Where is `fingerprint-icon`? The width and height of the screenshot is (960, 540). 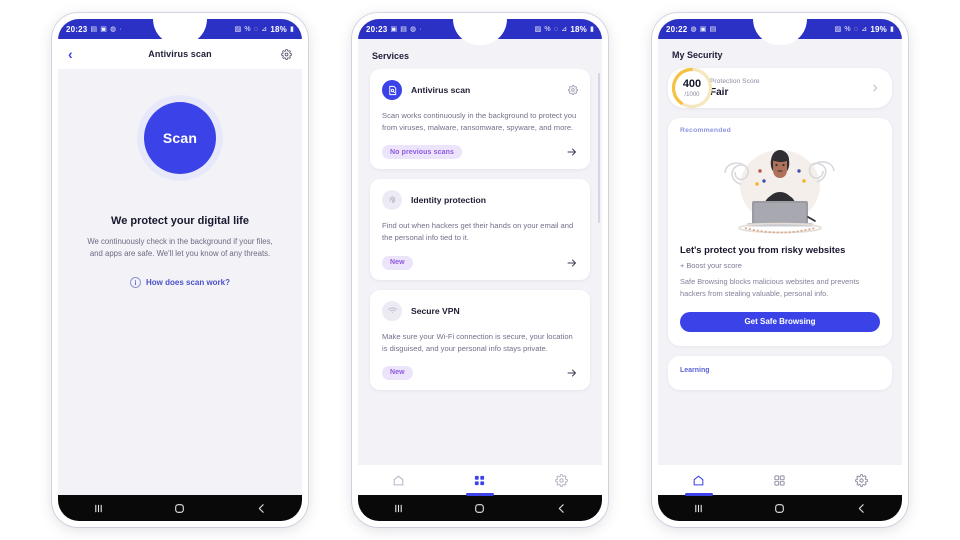 fingerprint-icon is located at coordinates (392, 200).